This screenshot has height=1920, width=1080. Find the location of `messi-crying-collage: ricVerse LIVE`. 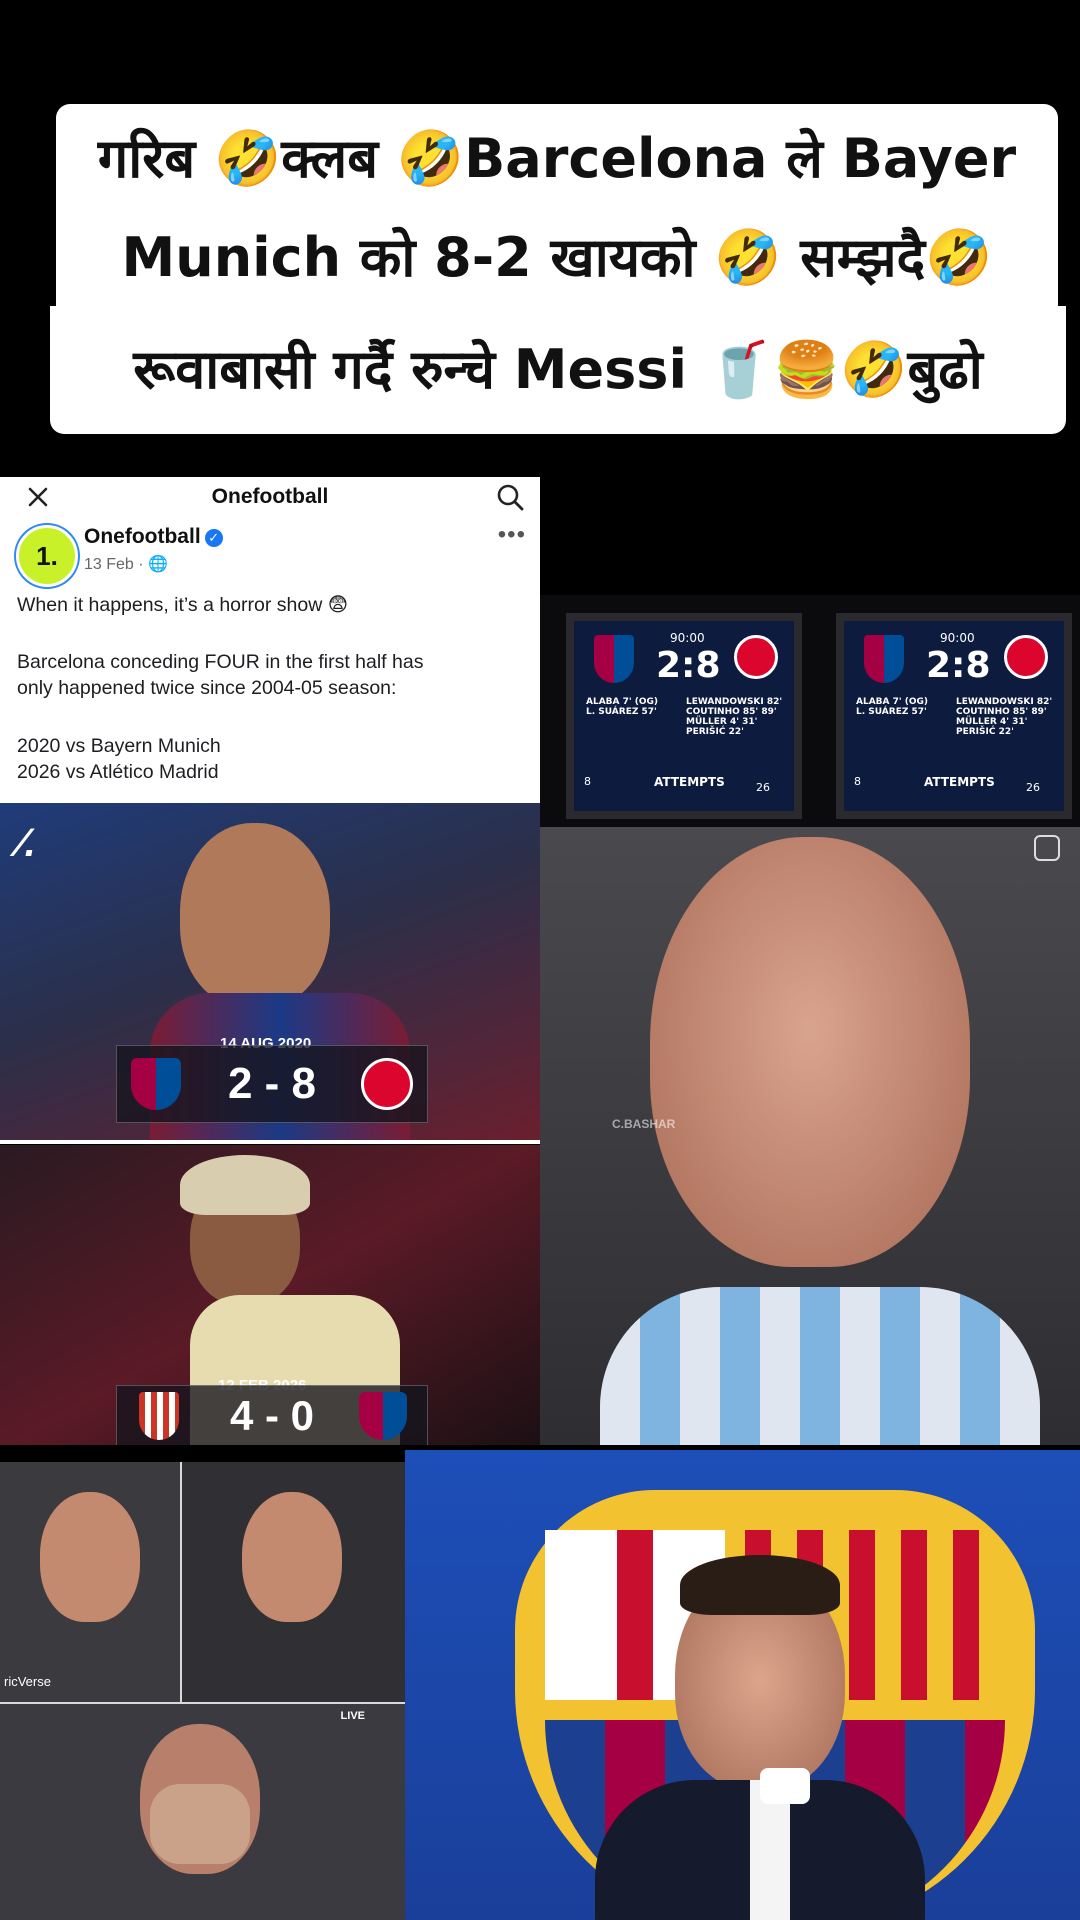

messi-crying-collage: ricVerse LIVE is located at coordinates (202, 1691).